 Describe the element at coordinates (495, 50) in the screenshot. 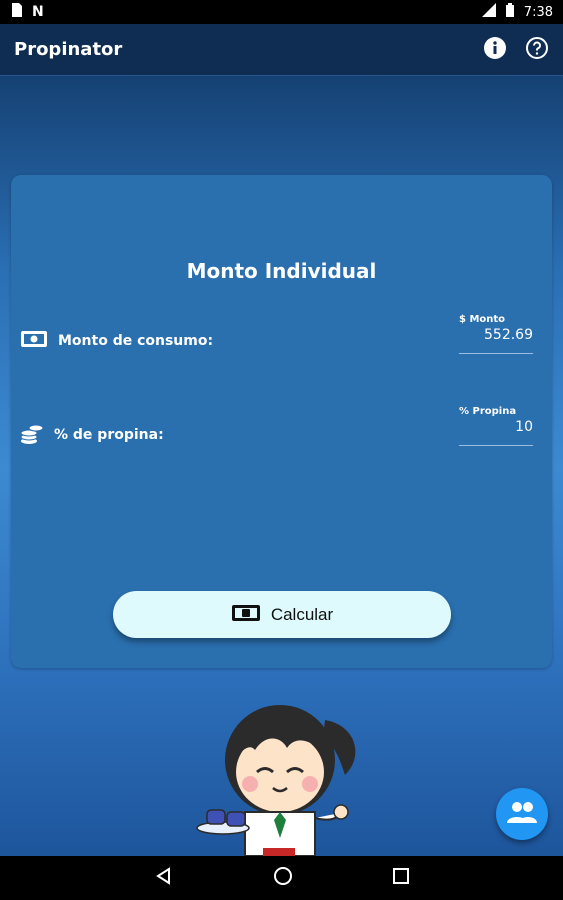

I see `info-icon` at that location.